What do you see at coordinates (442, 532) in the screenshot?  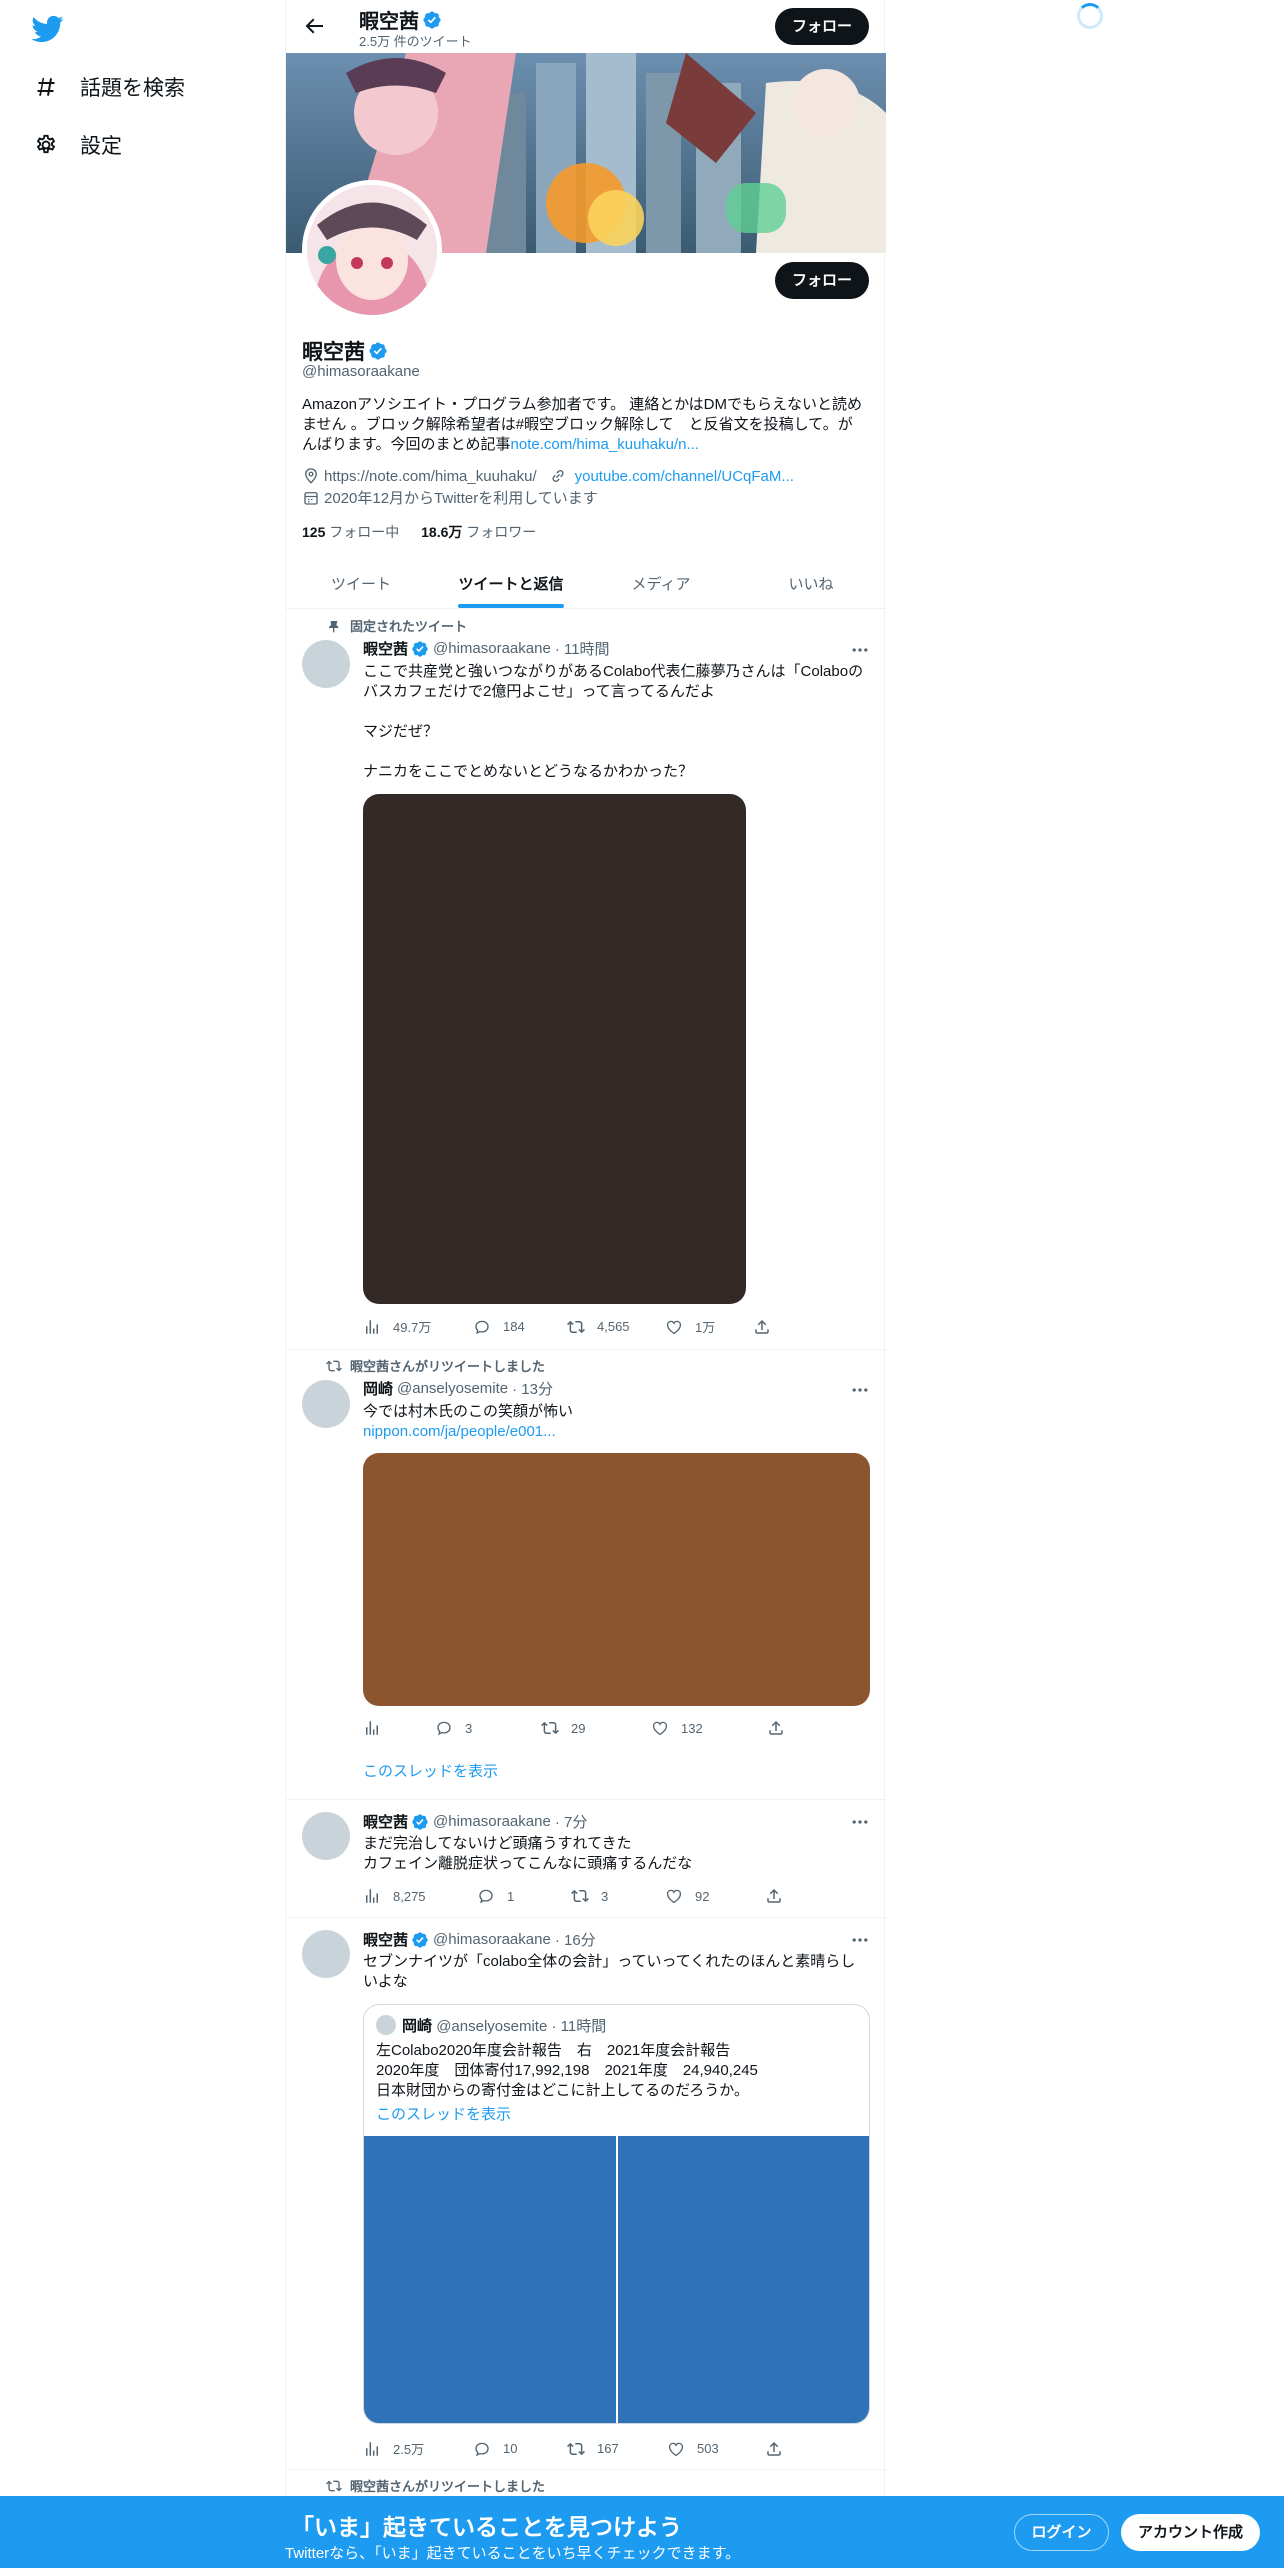 I see `followers-count: 18.6万` at bounding box center [442, 532].